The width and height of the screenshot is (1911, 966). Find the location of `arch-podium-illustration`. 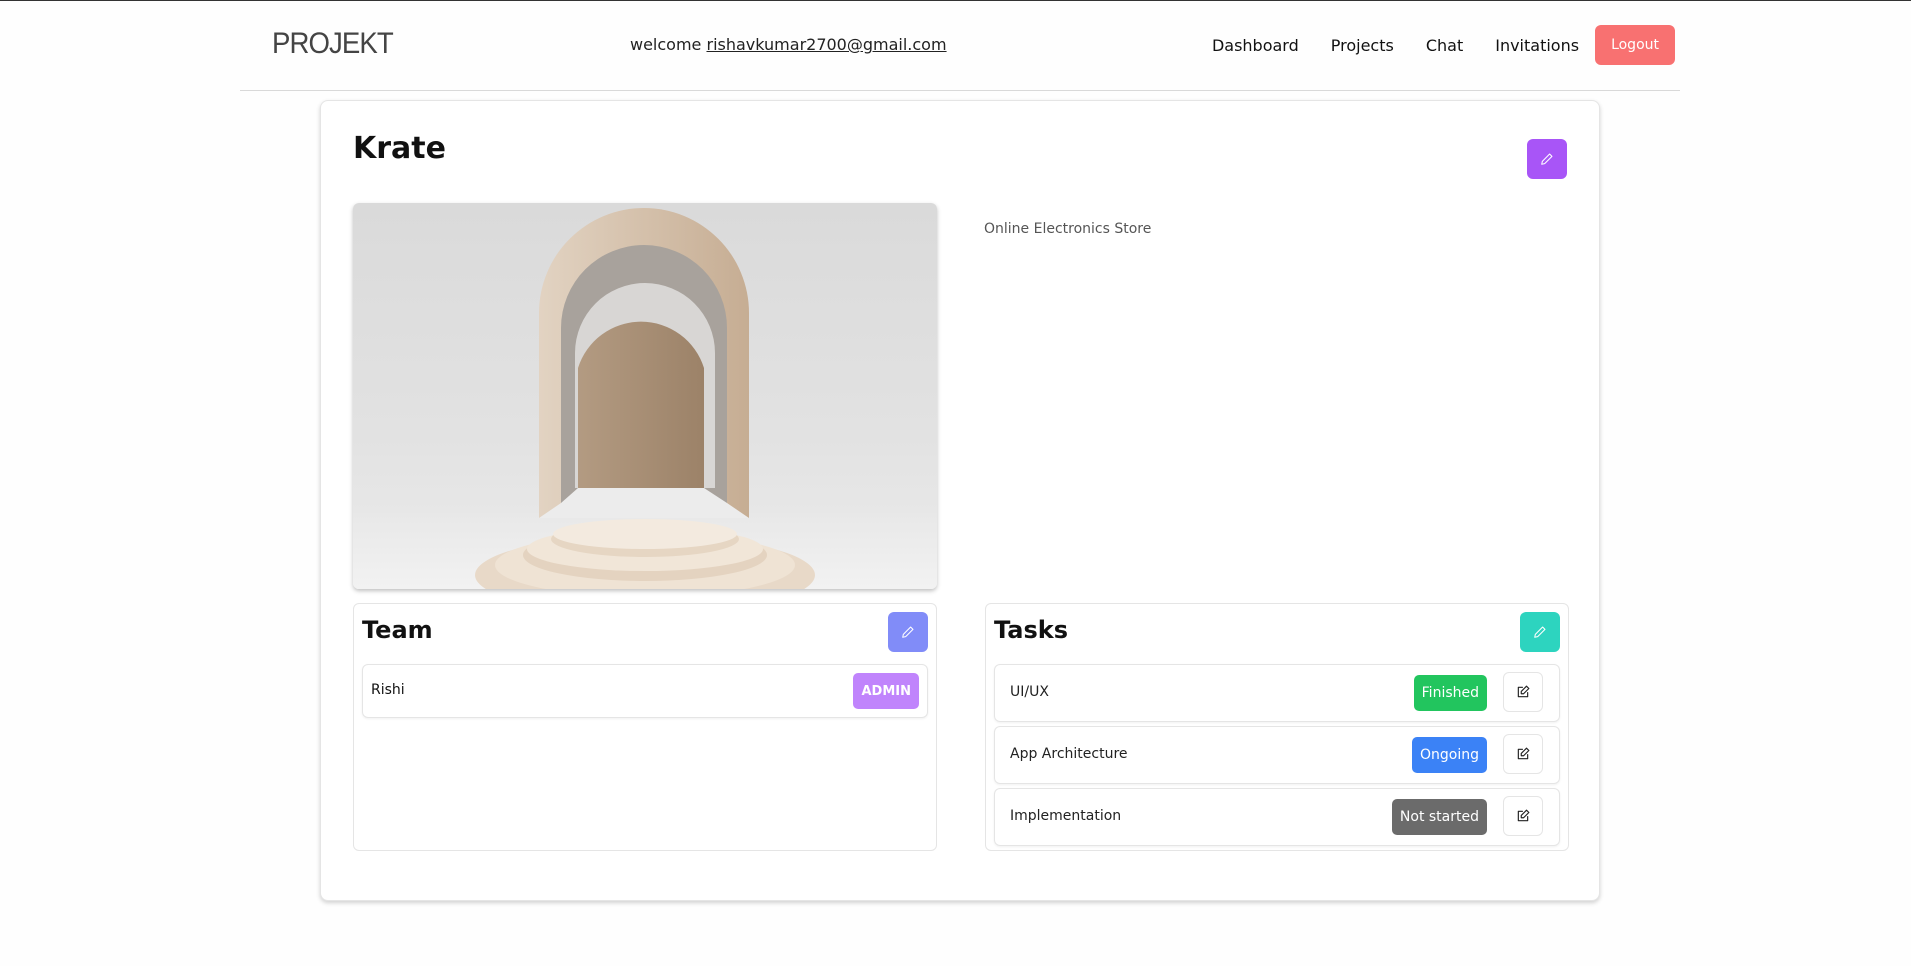

arch-podium-illustration is located at coordinates (645, 398).